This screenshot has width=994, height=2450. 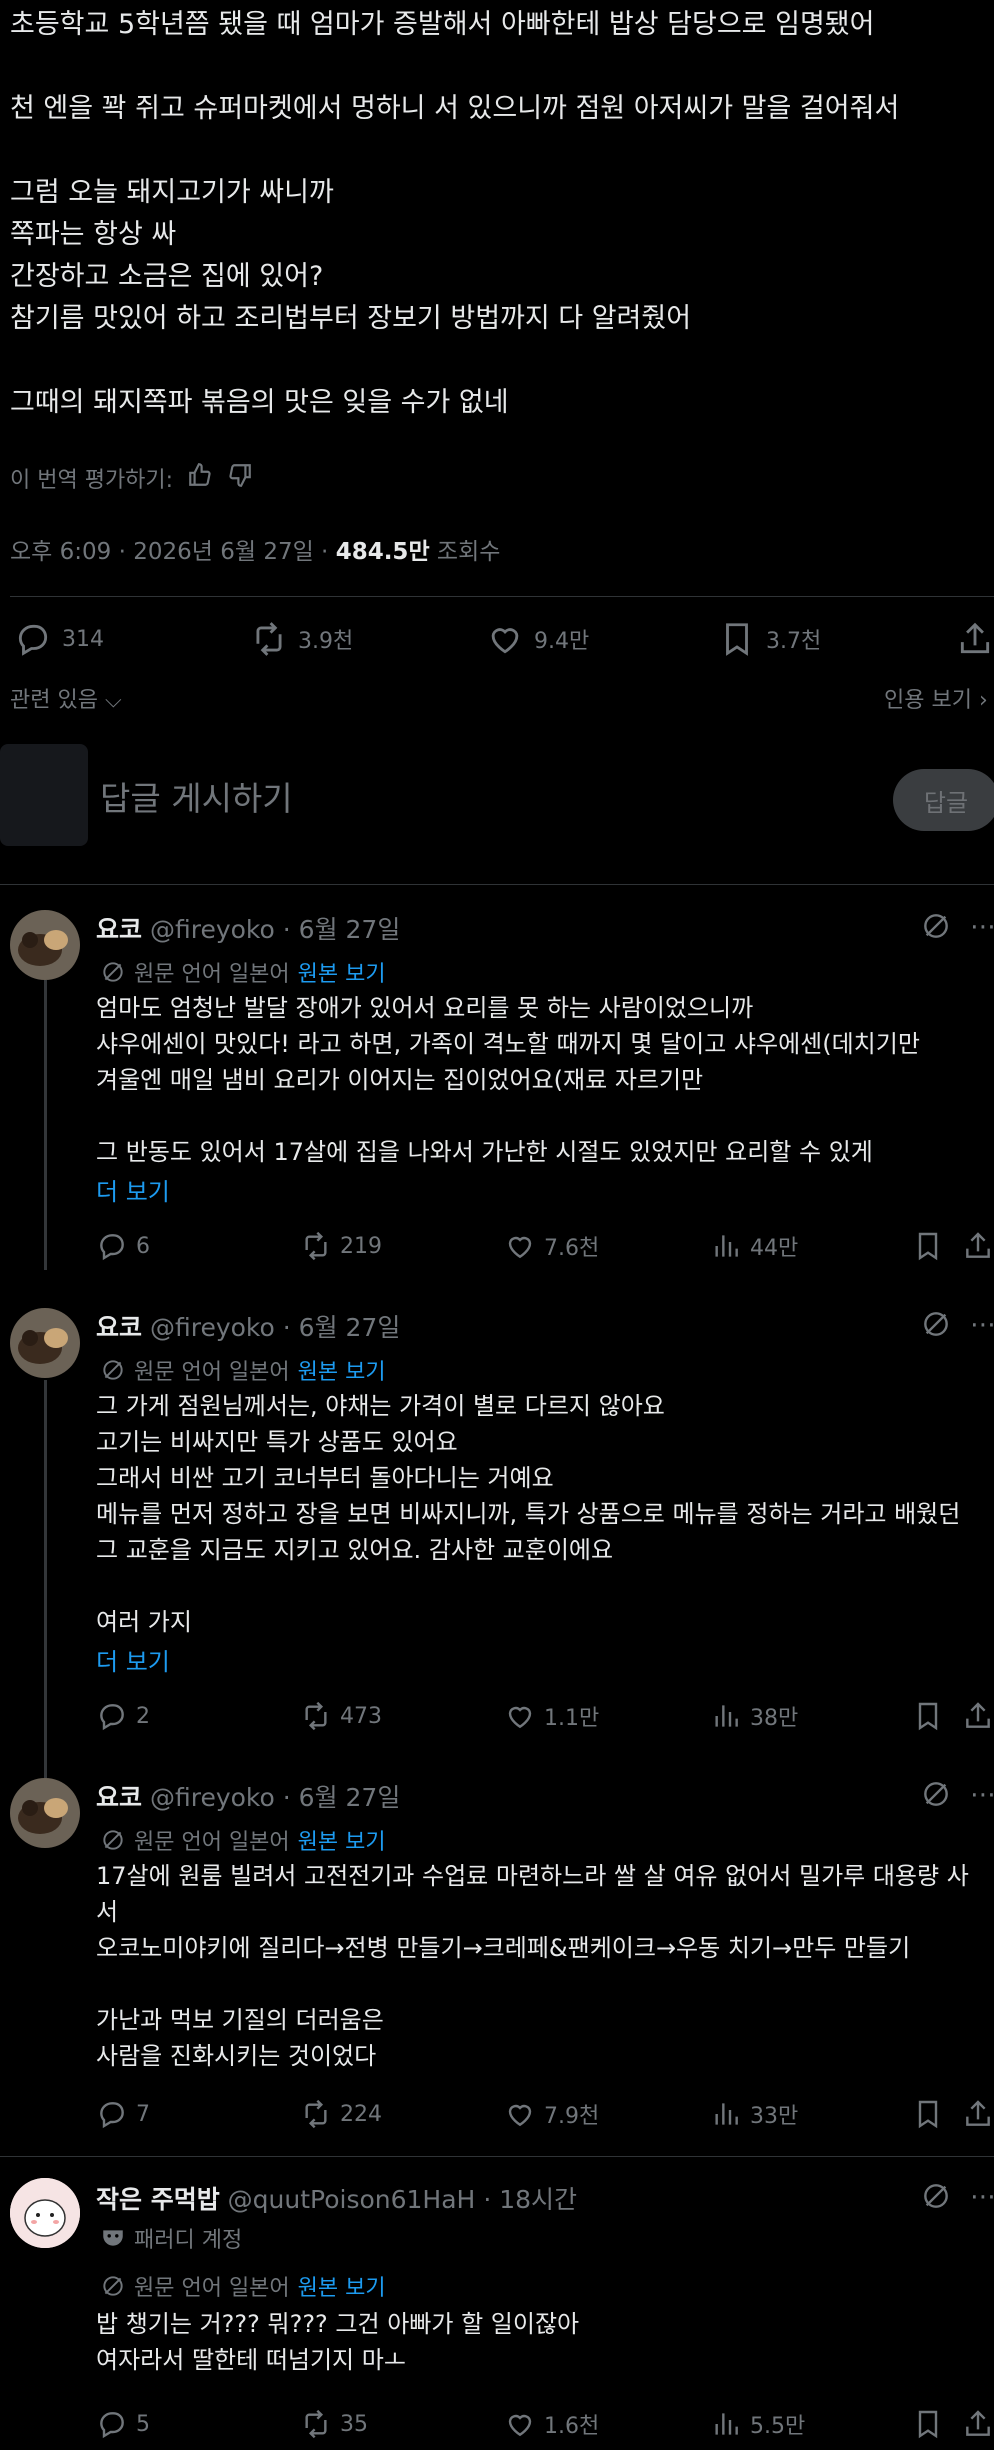 I want to click on reply-button: 6, so click(x=123, y=1246).